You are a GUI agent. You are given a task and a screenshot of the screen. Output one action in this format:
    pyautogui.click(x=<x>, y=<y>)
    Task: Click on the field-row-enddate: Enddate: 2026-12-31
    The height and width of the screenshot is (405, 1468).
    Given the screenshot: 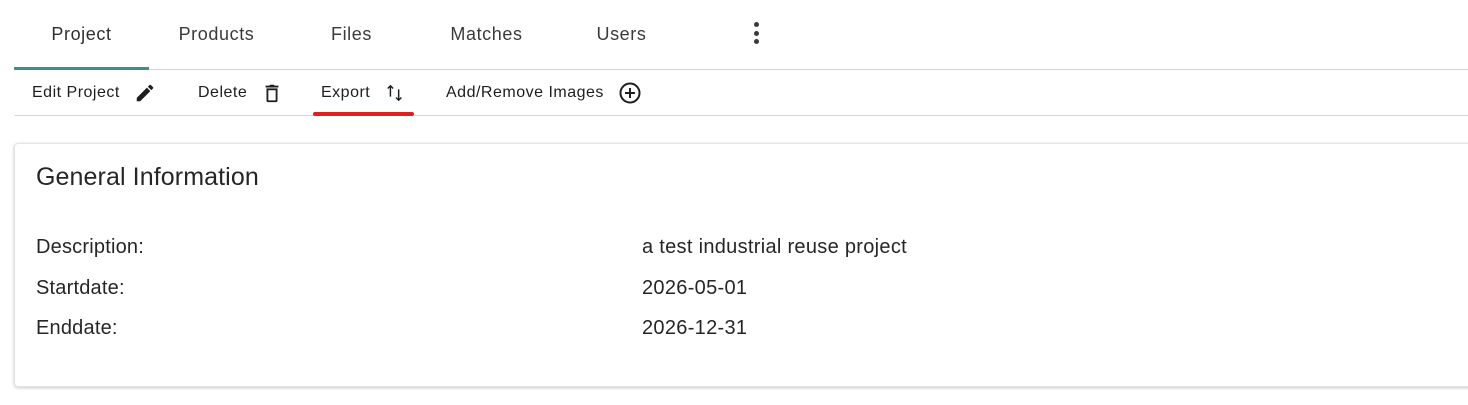 What is the action you would take?
    pyautogui.click(x=736, y=332)
    